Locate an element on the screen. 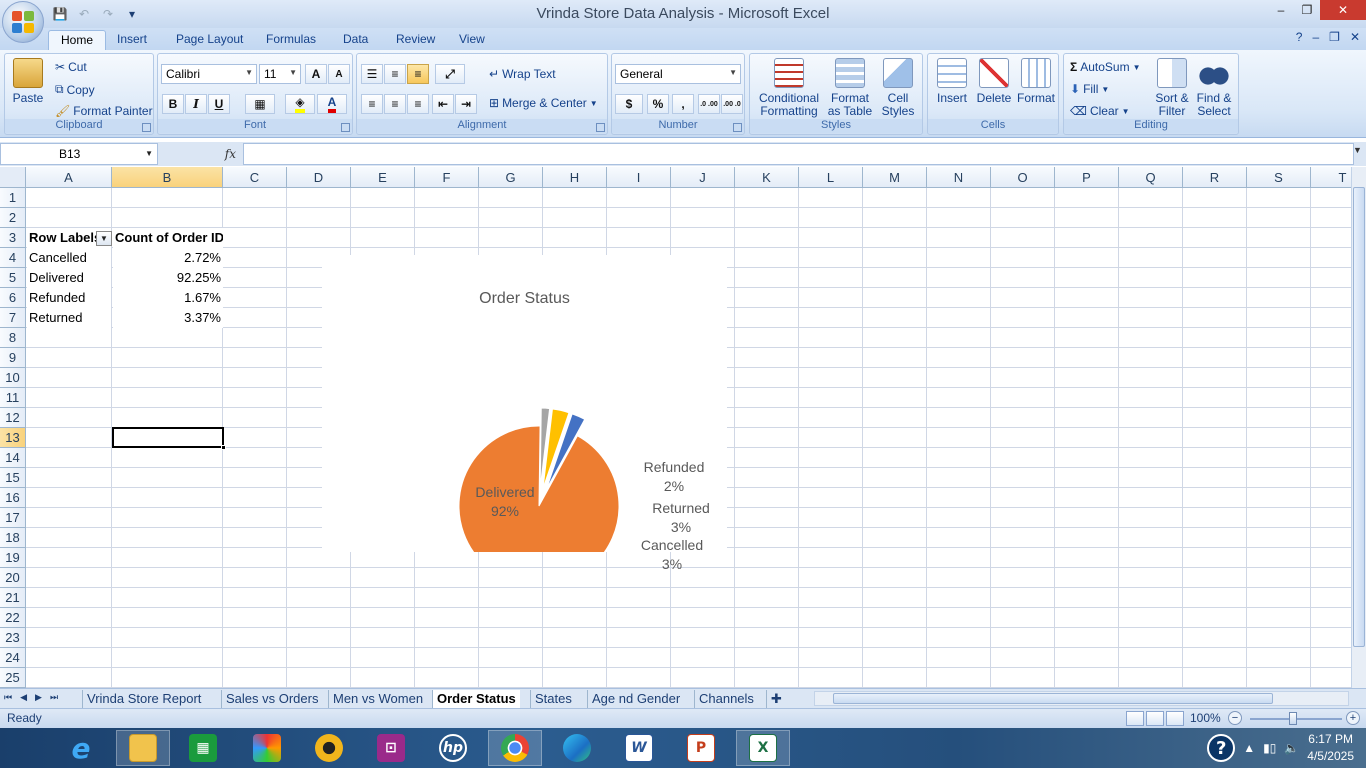  sheet-tab: Men vs Women is located at coordinates (377, 699).